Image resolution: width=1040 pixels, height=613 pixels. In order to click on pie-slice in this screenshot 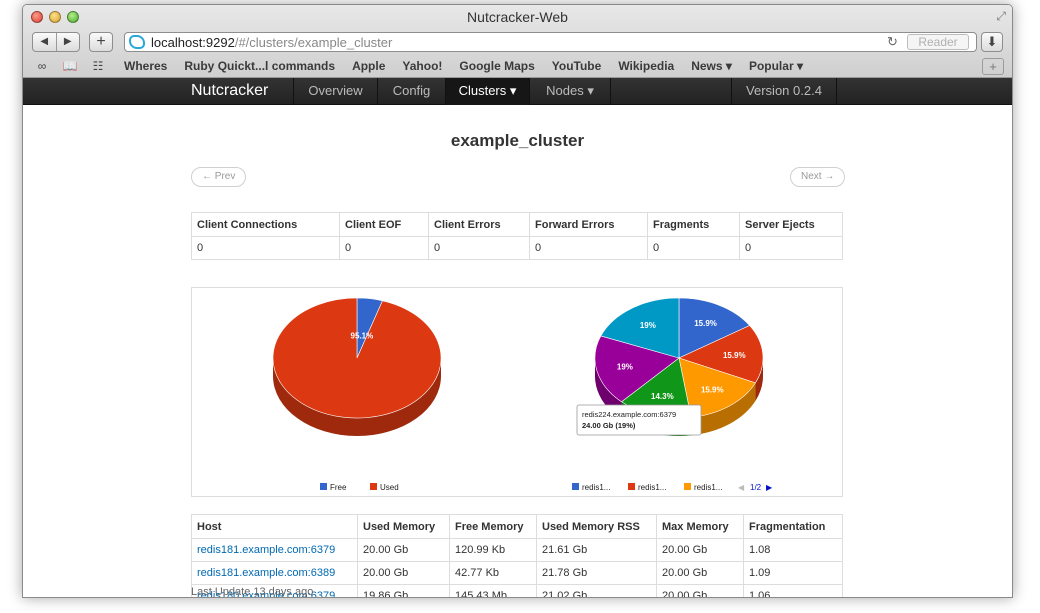, I will do `click(357, 358)`.